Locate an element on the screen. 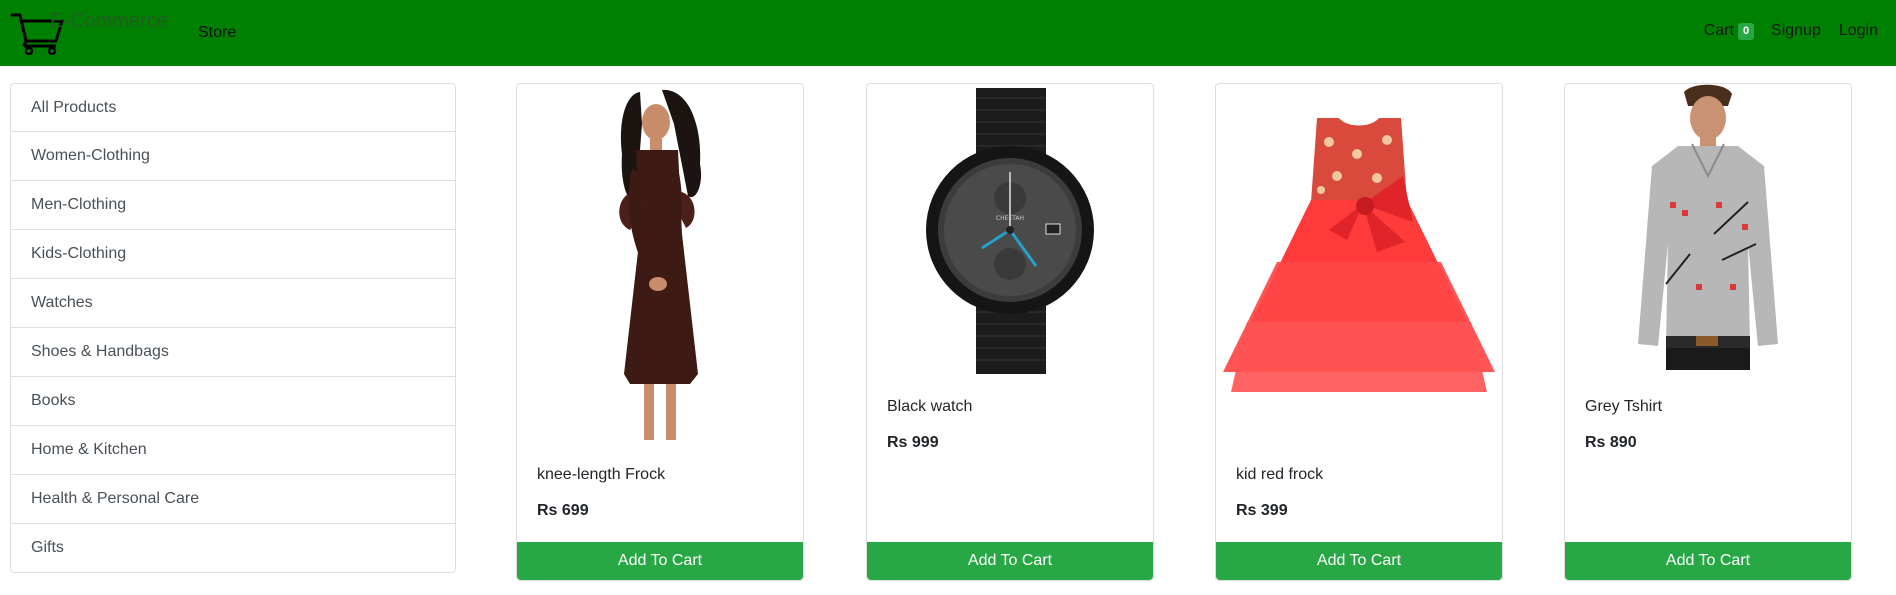  category-item-gifts: Gifts is located at coordinates (233, 548).